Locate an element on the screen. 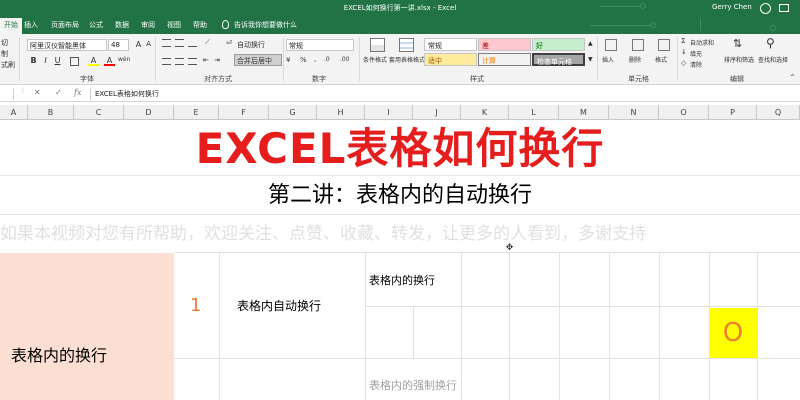  section-cell is located at coordinates (87, 326).